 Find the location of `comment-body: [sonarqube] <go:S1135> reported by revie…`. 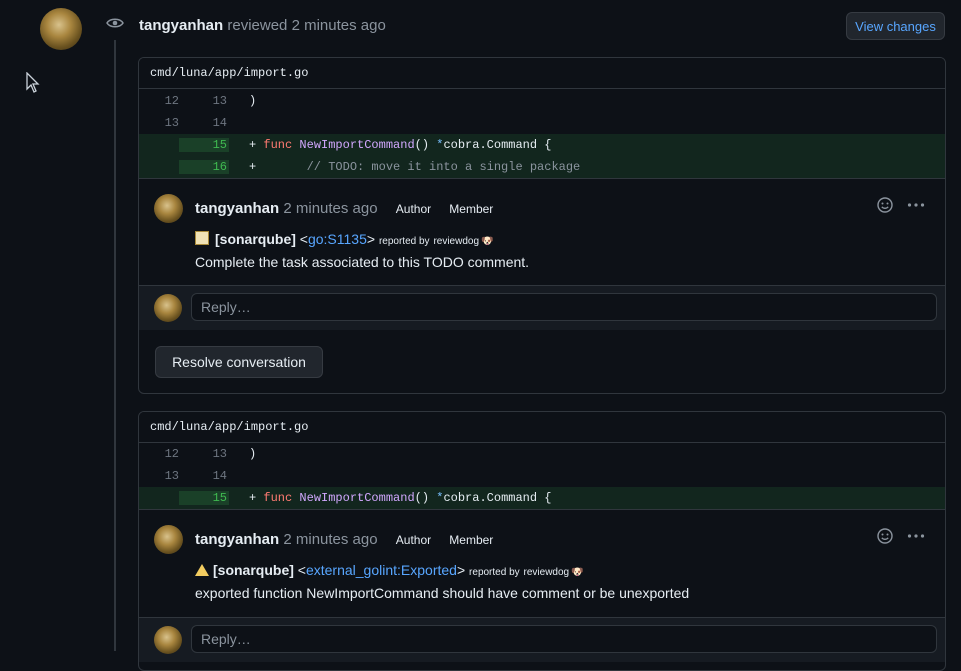

comment-body: [sonarqube] <go:S1135> reported by revie… is located at coordinates (362, 251).